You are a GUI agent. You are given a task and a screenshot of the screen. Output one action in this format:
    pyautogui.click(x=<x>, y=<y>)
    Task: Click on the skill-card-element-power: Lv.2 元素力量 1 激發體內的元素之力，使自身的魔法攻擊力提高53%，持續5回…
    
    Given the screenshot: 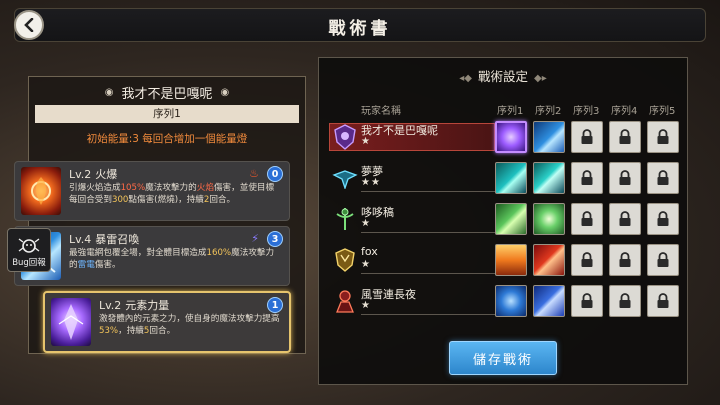 What is the action you would take?
    pyautogui.click(x=167, y=322)
    